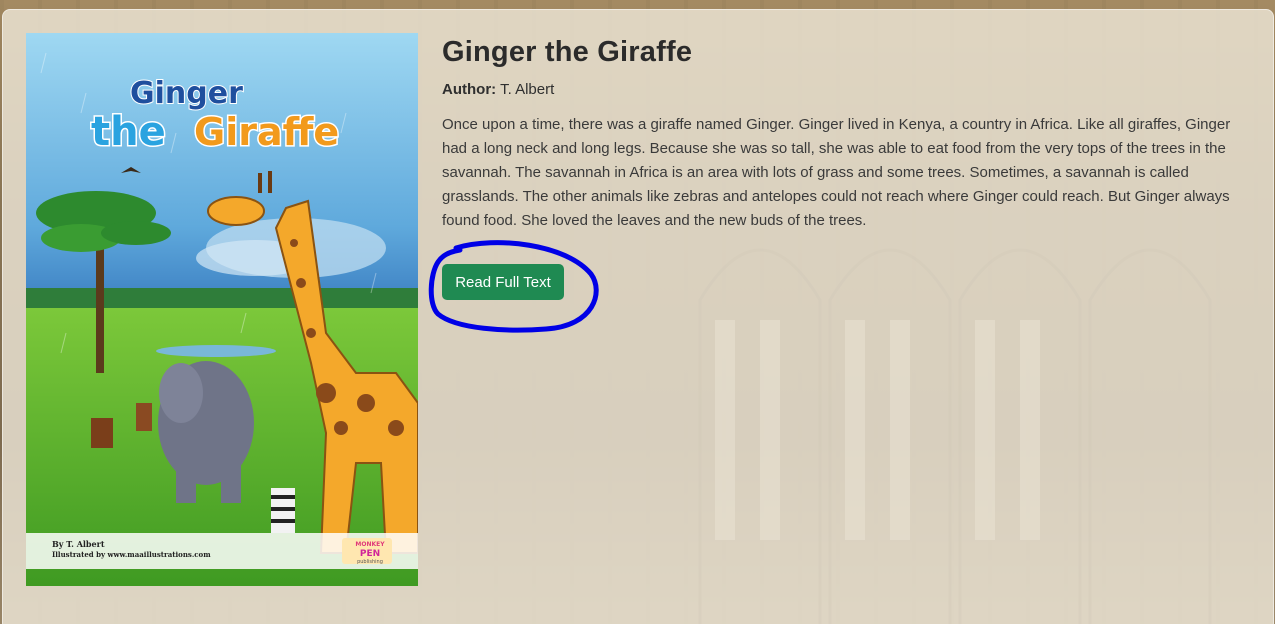  I want to click on author-label: Author:, so click(469, 89).